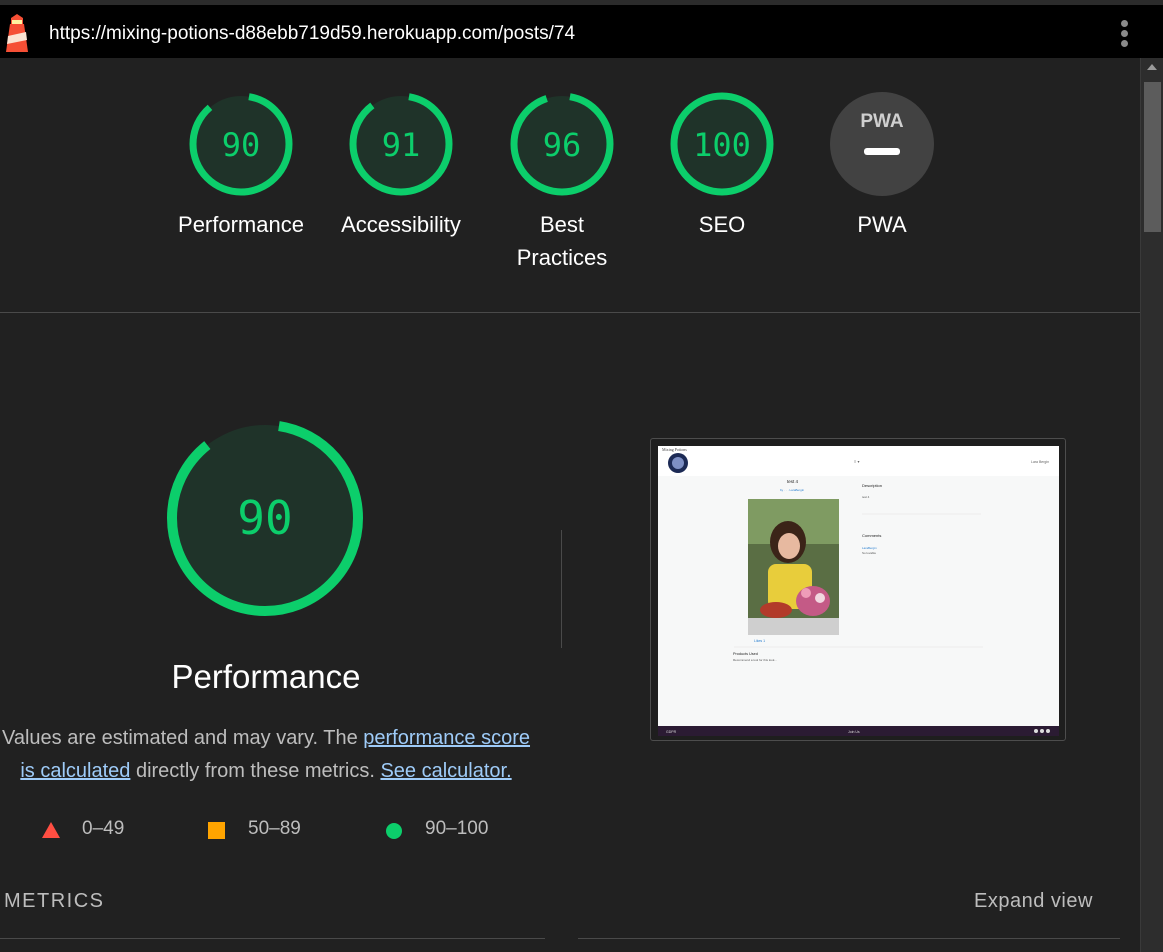 The image size is (1163, 952). I want to click on gauge-label: SEO, so click(722, 224).